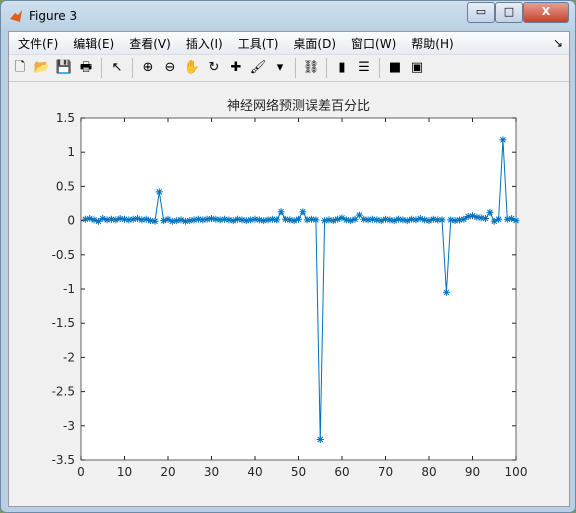  Describe the element at coordinates (432, 43) in the screenshot. I see `menu-item-7: 帮助(H)` at that location.